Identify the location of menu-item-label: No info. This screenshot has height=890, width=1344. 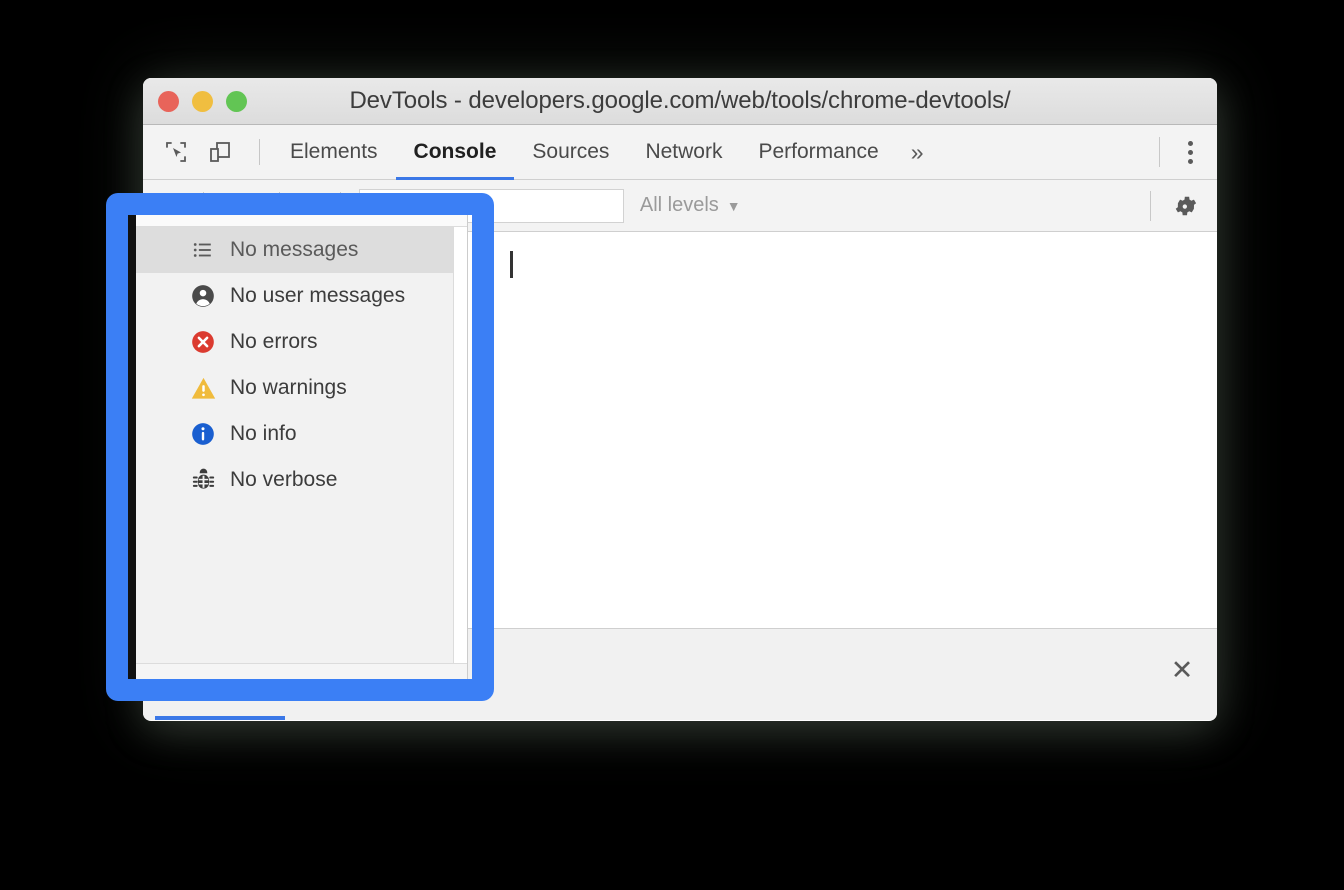
(263, 433).